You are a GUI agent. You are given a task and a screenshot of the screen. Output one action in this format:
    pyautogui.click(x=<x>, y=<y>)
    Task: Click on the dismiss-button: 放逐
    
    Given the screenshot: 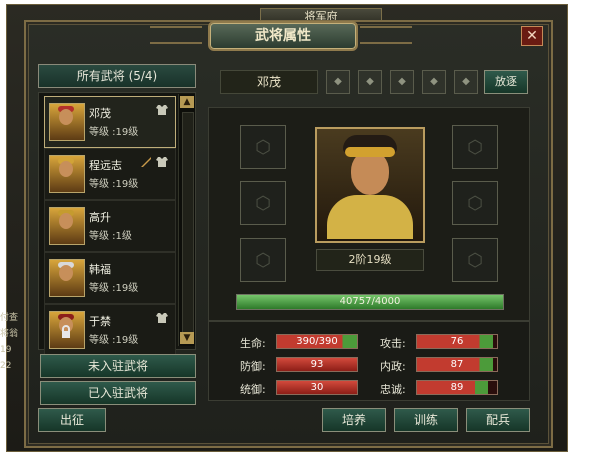 What is the action you would take?
    pyautogui.click(x=506, y=82)
    